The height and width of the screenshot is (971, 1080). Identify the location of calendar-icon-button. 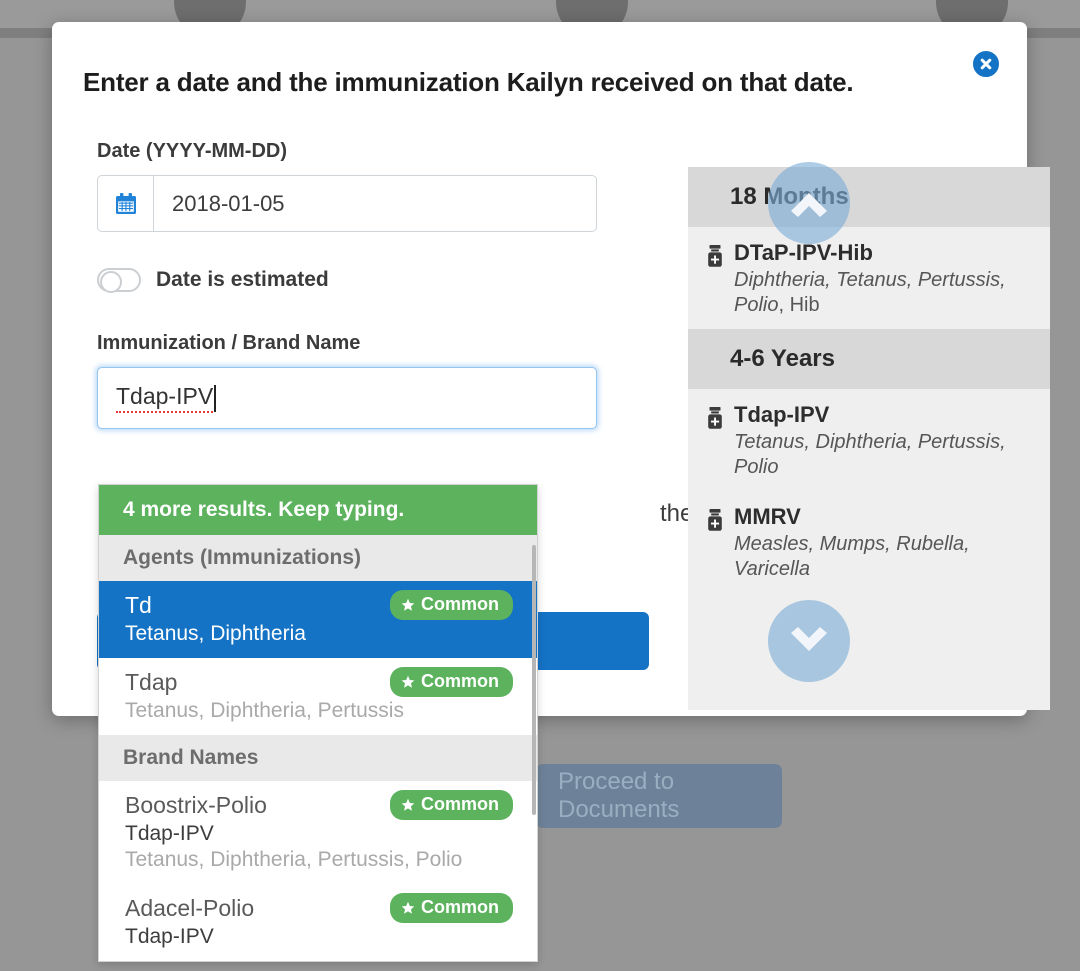
(126, 203).